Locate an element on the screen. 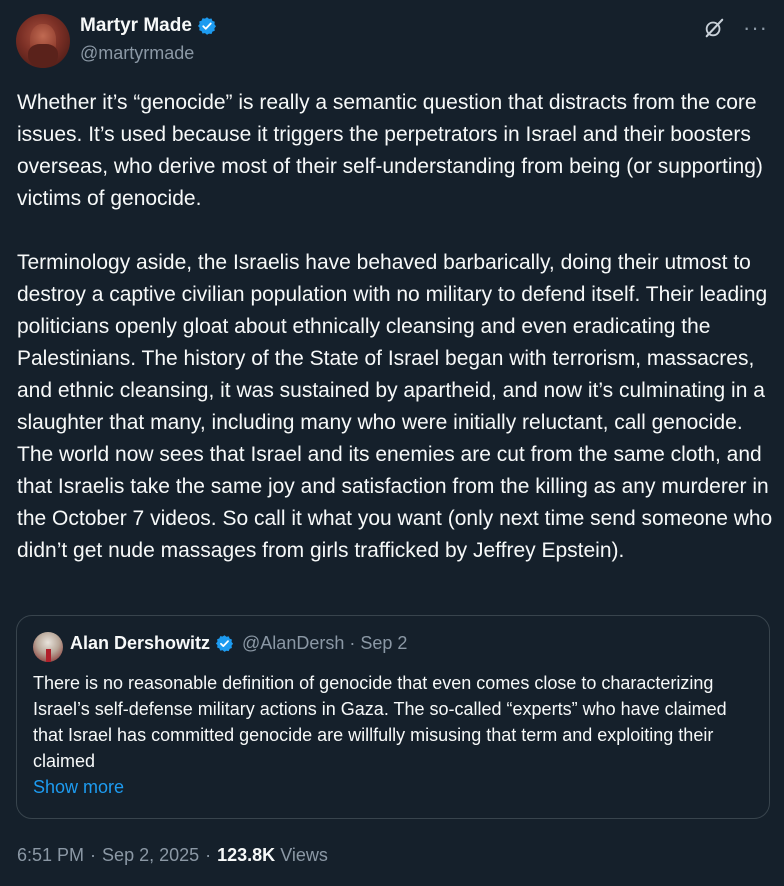  avatar-tie is located at coordinates (48, 655).